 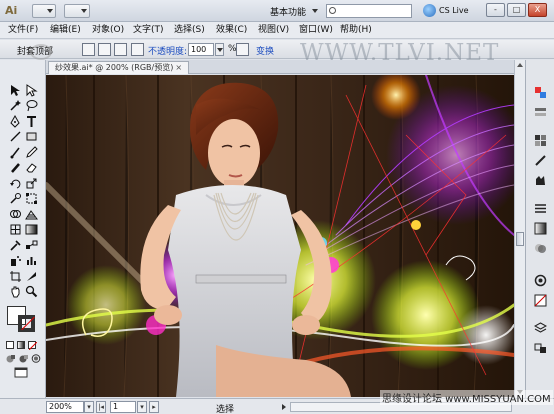 What do you see at coordinates (26, 323) in the screenshot?
I see `stroke-swatch` at bounding box center [26, 323].